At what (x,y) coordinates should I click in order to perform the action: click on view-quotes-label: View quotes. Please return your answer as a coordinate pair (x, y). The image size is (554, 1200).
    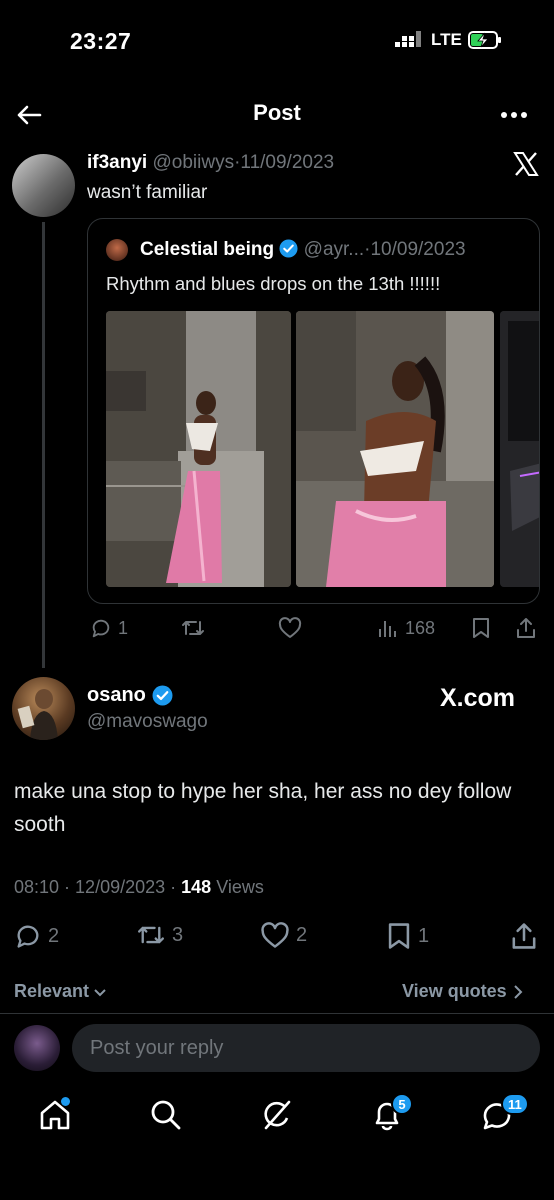
    Looking at the image, I should click on (454, 991).